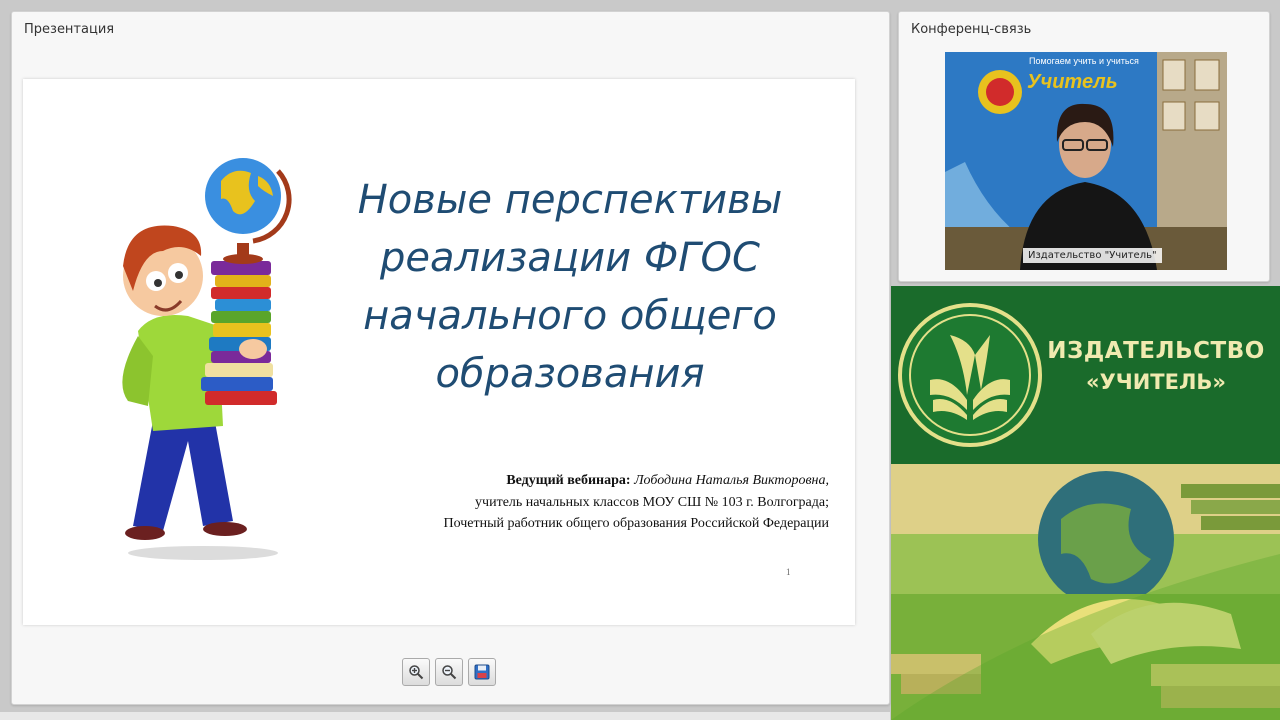 The height and width of the screenshot is (720, 1280). I want to click on books-globe-image, so click(1085, 592).